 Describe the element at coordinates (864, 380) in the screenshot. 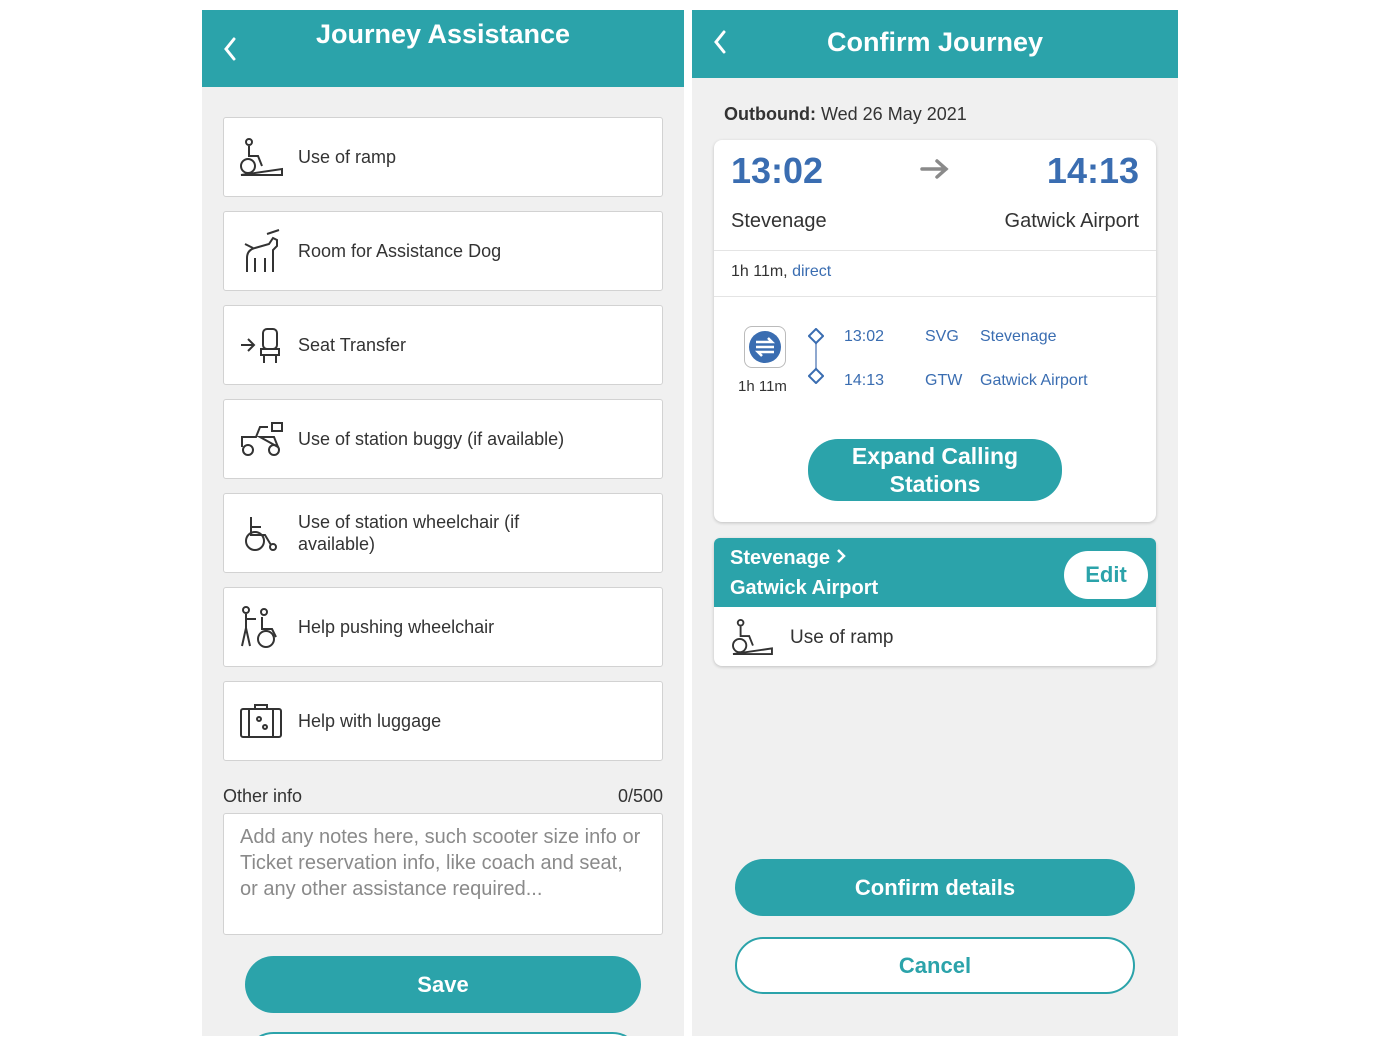

I see `stop-time: 14:13` at that location.